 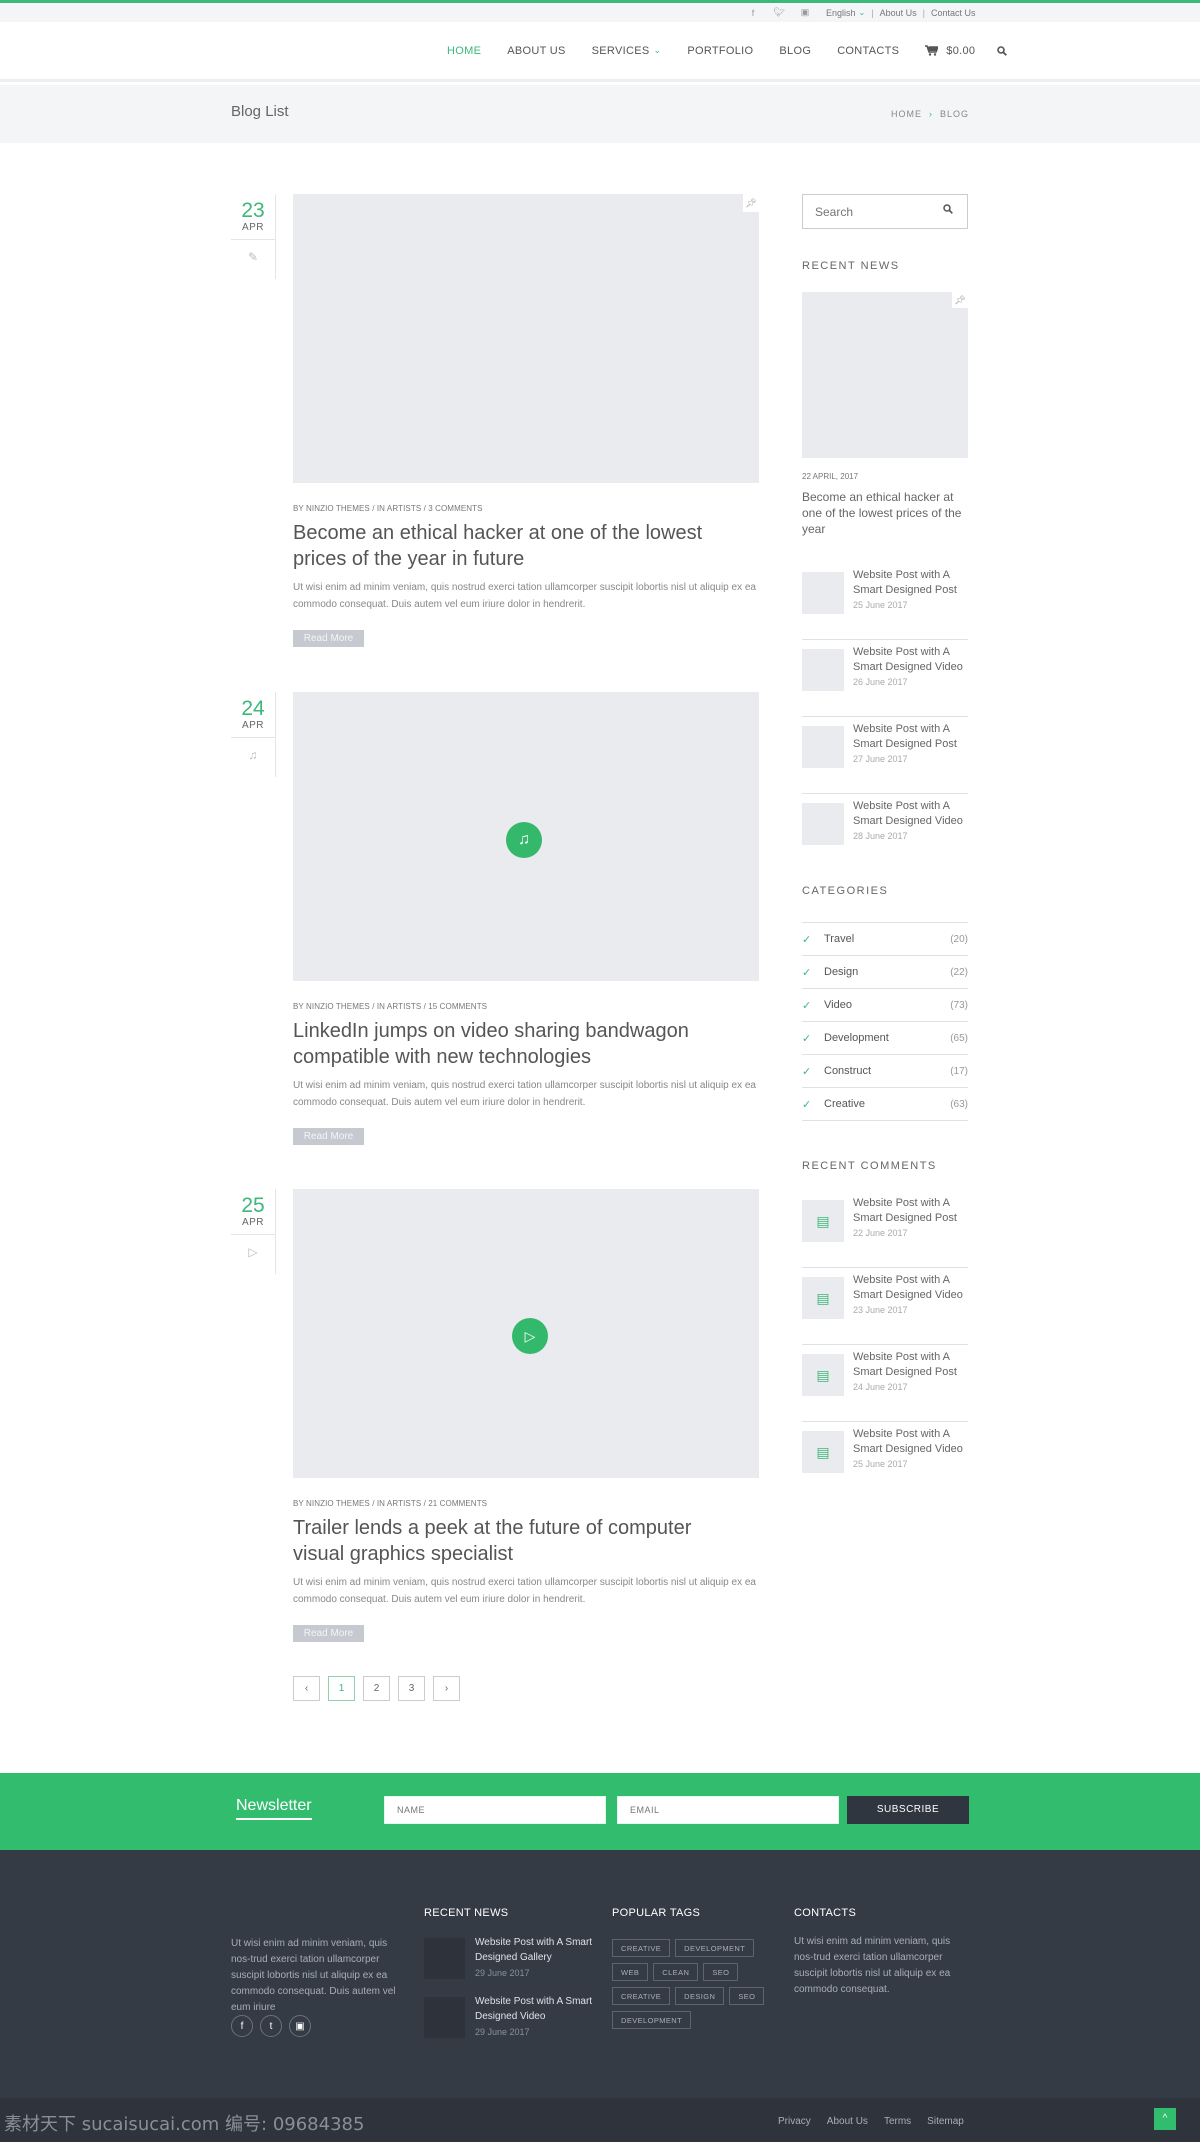 I want to click on name-input, so click(x=495, y=1810).